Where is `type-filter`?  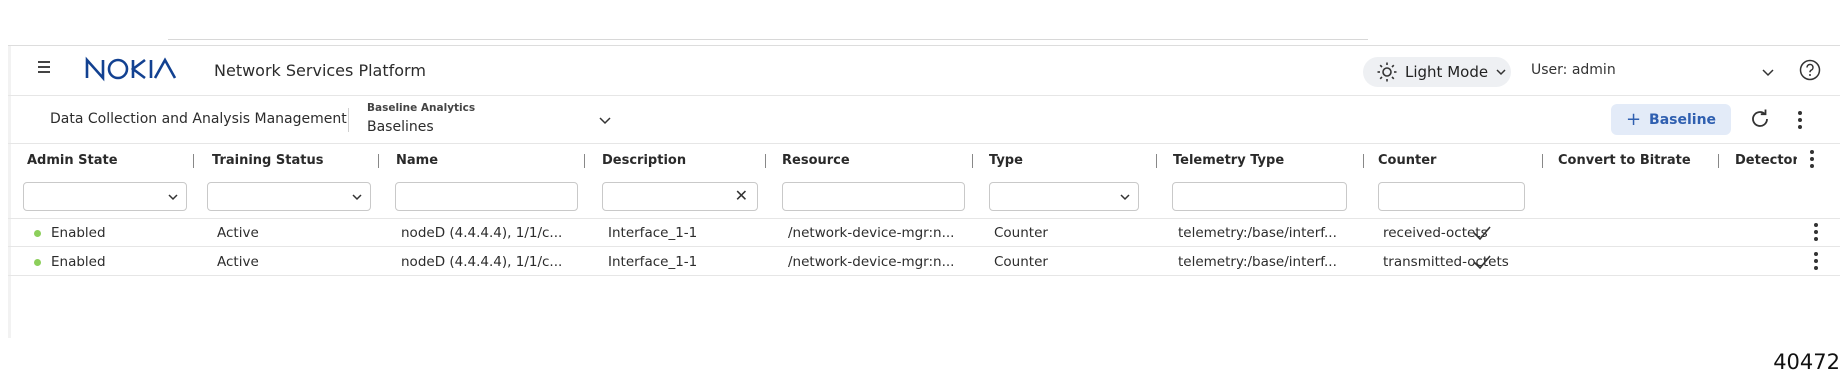
type-filter is located at coordinates (1064, 196).